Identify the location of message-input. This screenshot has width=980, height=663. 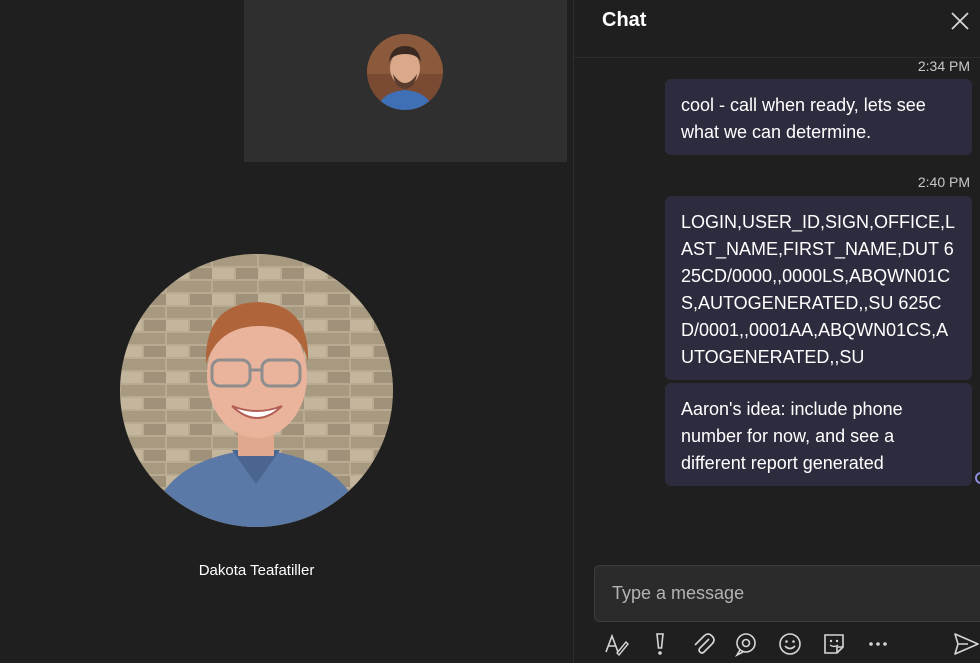
(787, 593).